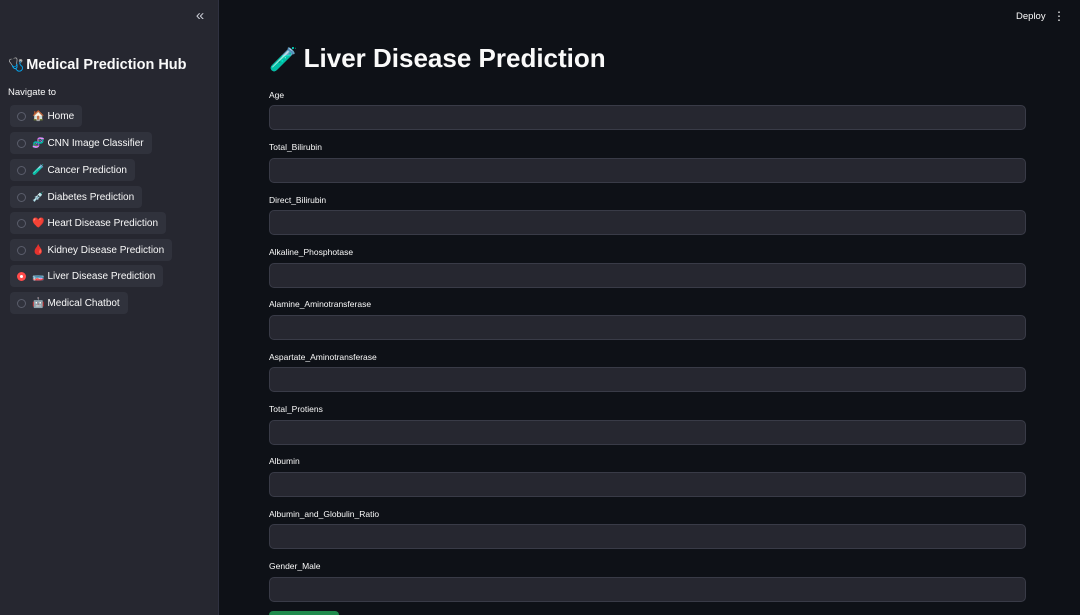 The width and height of the screenshot is (1080, 615). What do you see at coordinates (200, 16) in the screenshot?
I see `collapse-sidebar-icon: «` at bounding box center [200, 16].